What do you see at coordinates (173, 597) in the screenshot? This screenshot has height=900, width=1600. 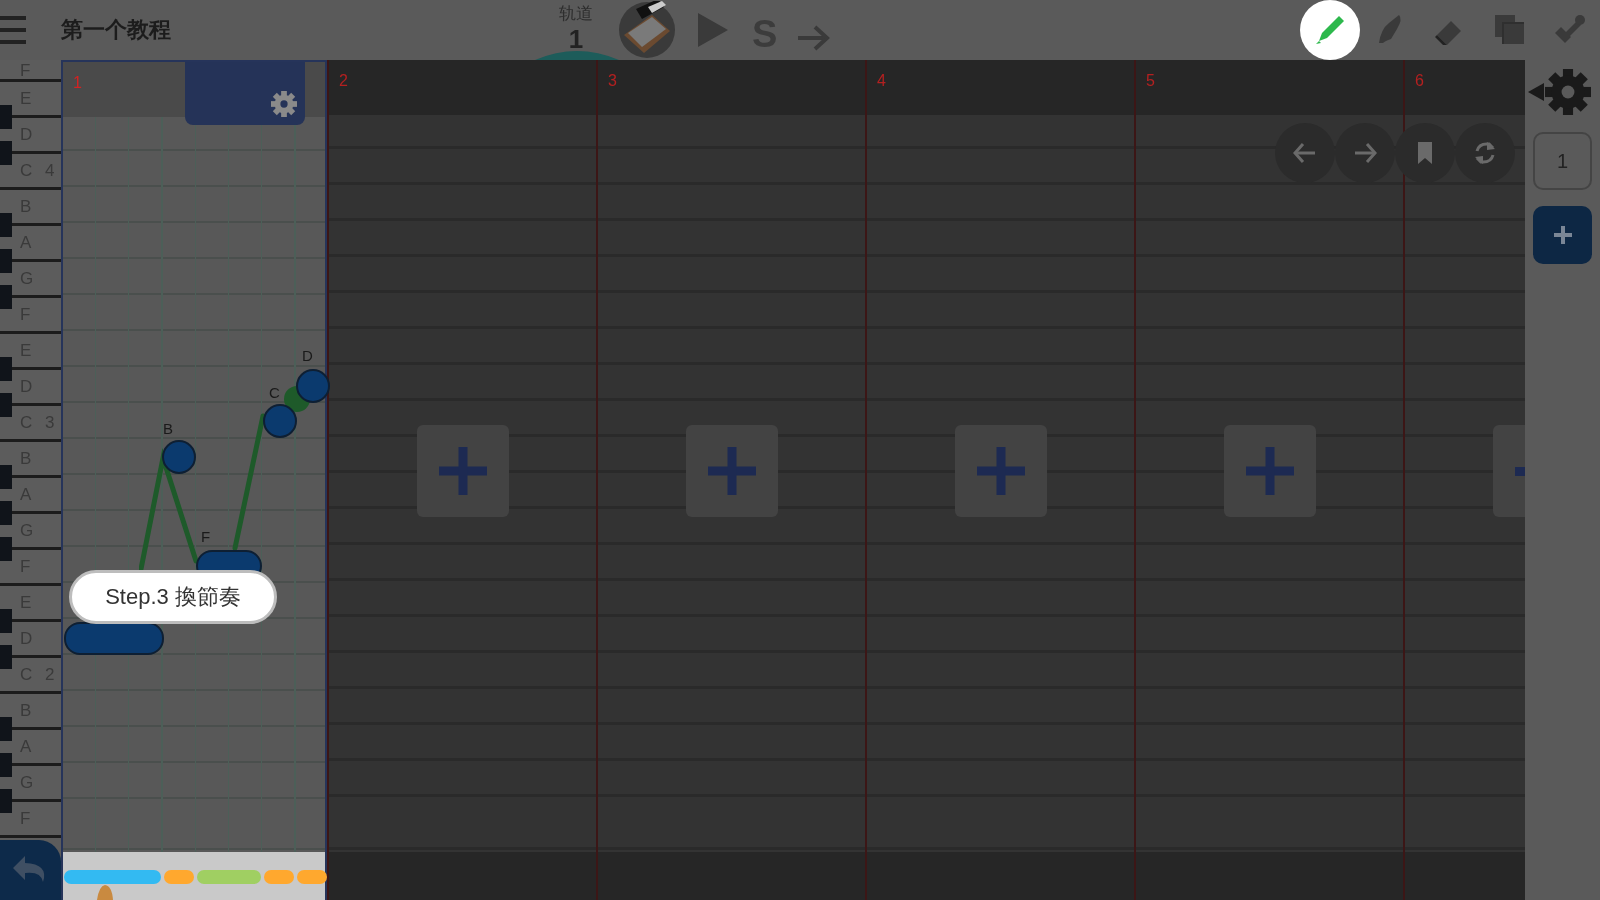 I see `tutorial-tooltip: Step.3 換節奏` at bounding box center [173, 597].